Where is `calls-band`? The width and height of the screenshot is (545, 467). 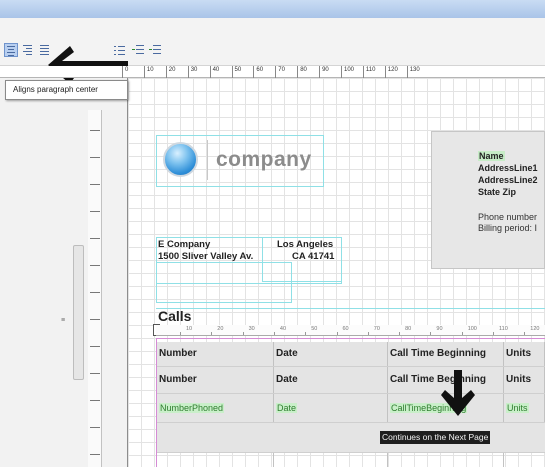
calls-band is located at coordinates (350, 316).